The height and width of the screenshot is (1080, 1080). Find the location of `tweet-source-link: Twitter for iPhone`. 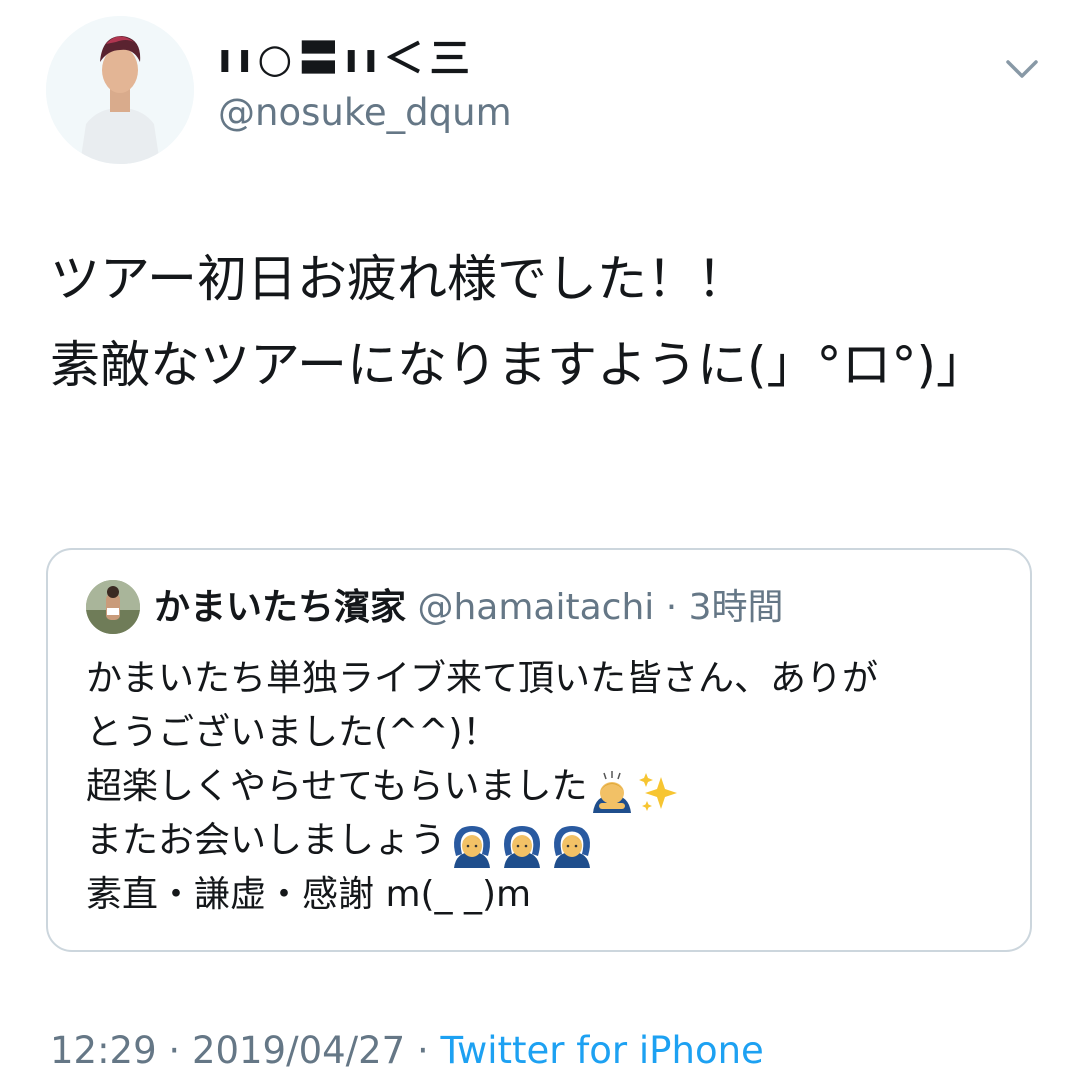

tweet-source-link: Twitter for iPhone is located at coordinates (602, 1050).